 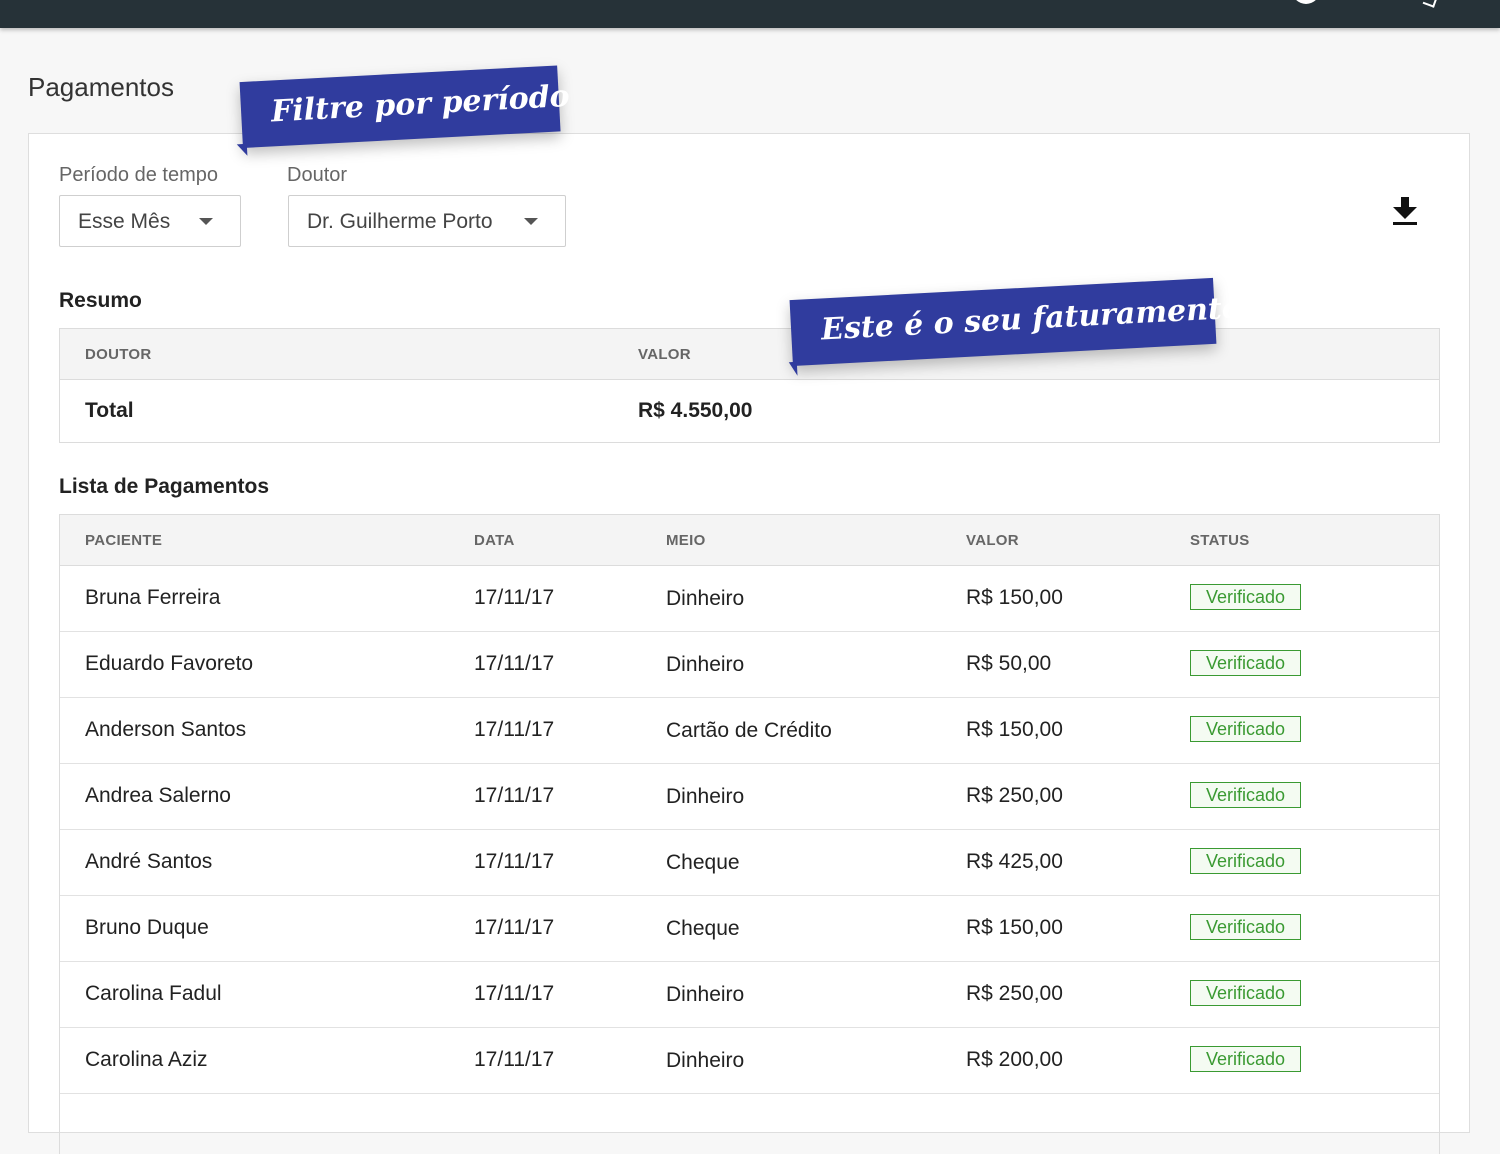 What do you see at coordinates (420, 104) in the screenshot?
I see `period-filter-callout-text: Filtre por período` at bounding box center [420, 104].